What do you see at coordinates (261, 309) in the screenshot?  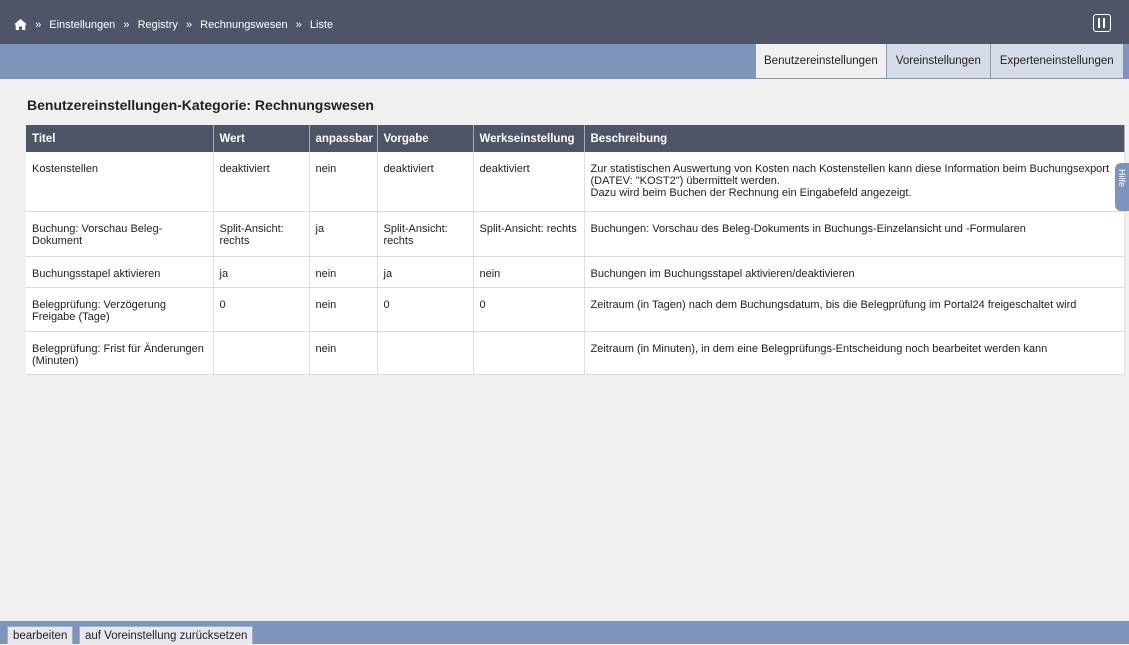 I see `cell-wert: 0` at bounding box center [261, 309].